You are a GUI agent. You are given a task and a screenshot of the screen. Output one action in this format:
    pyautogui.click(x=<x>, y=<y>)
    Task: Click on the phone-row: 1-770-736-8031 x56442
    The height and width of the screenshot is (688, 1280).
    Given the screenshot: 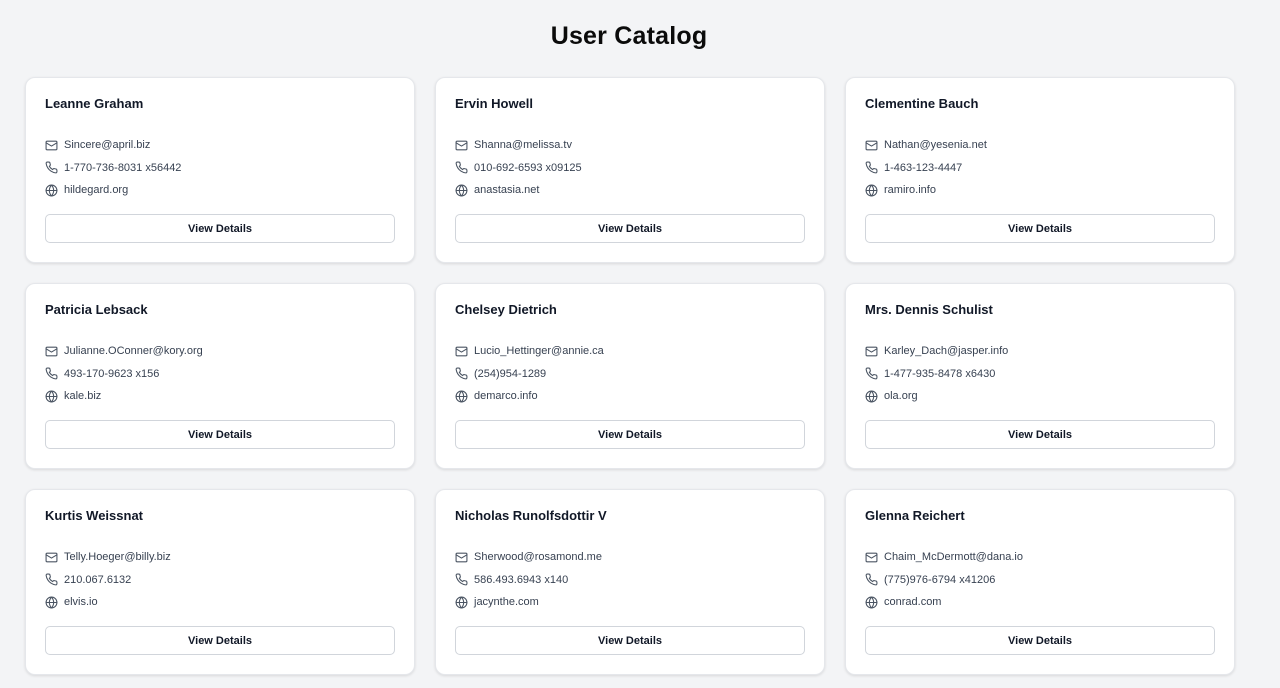 What is the action you would take?
    pyautogui.click(x=220, y=168)
    